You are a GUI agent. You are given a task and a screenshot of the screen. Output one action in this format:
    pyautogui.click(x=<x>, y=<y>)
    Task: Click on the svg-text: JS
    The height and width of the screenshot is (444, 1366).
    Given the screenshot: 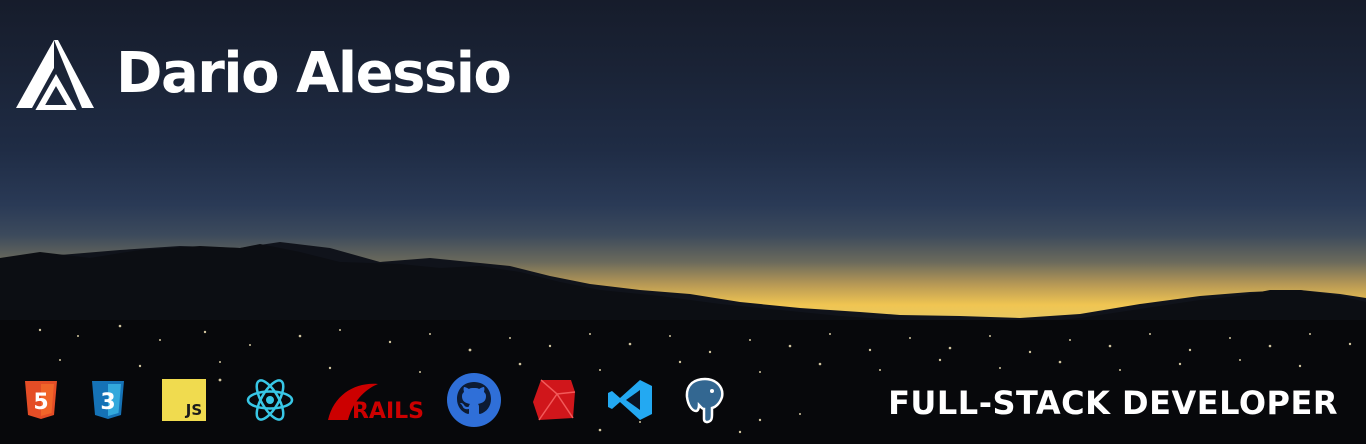 What is the action you would take?
    pyautogui.click(x=193, y=410)
    